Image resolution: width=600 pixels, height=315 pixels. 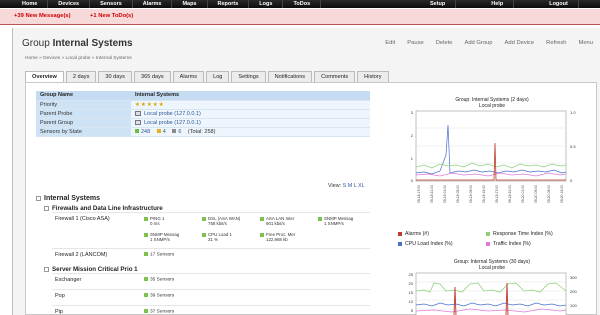 I want to click on page-title-name: Internal Systems, so click(x=92, y=43).